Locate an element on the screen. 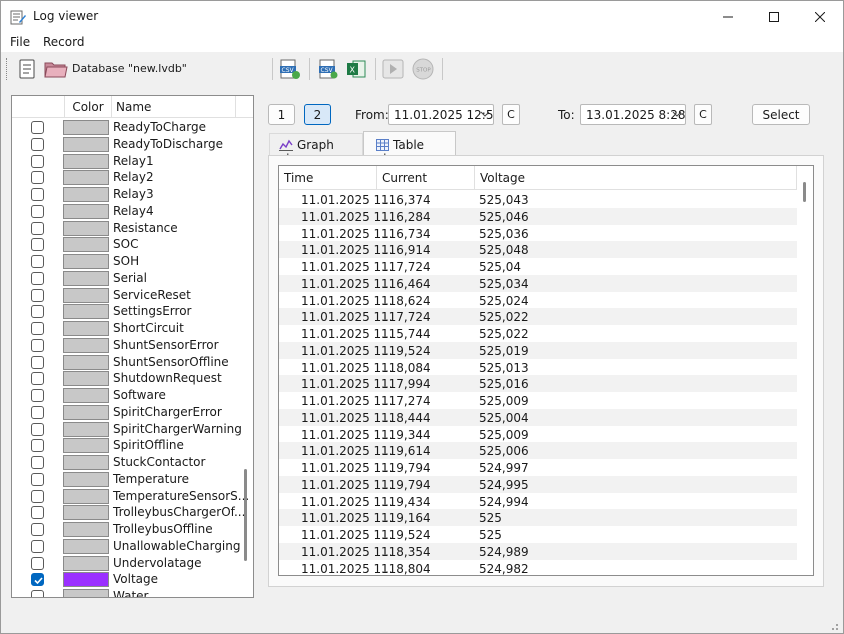 The width and height of the screenshot is (844, 634). signal-row: Undervolatage is located at coordinates (128, 563).